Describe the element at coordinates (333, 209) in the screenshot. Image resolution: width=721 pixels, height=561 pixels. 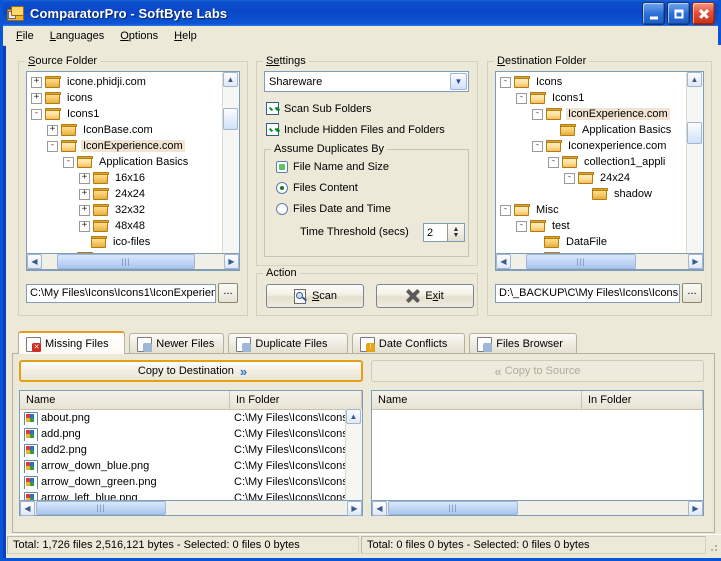
I see `duplicates-option-date-time: Files Date and Time` at that location.